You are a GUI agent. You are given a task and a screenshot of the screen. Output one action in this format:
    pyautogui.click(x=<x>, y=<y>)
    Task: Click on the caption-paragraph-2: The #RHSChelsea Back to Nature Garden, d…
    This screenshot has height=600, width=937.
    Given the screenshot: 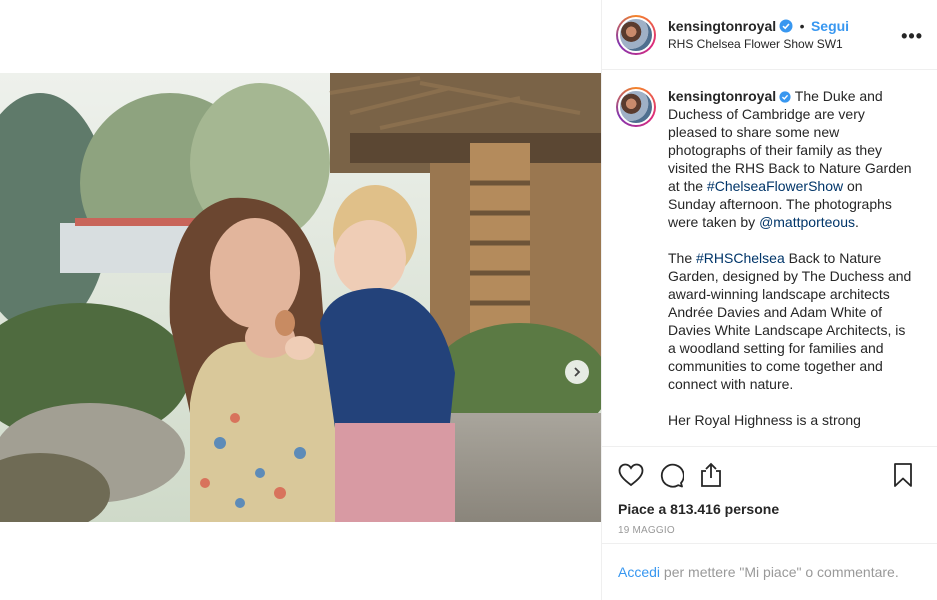 What is the action you would take?
    pyautogui.click(x=790, y=321)
    